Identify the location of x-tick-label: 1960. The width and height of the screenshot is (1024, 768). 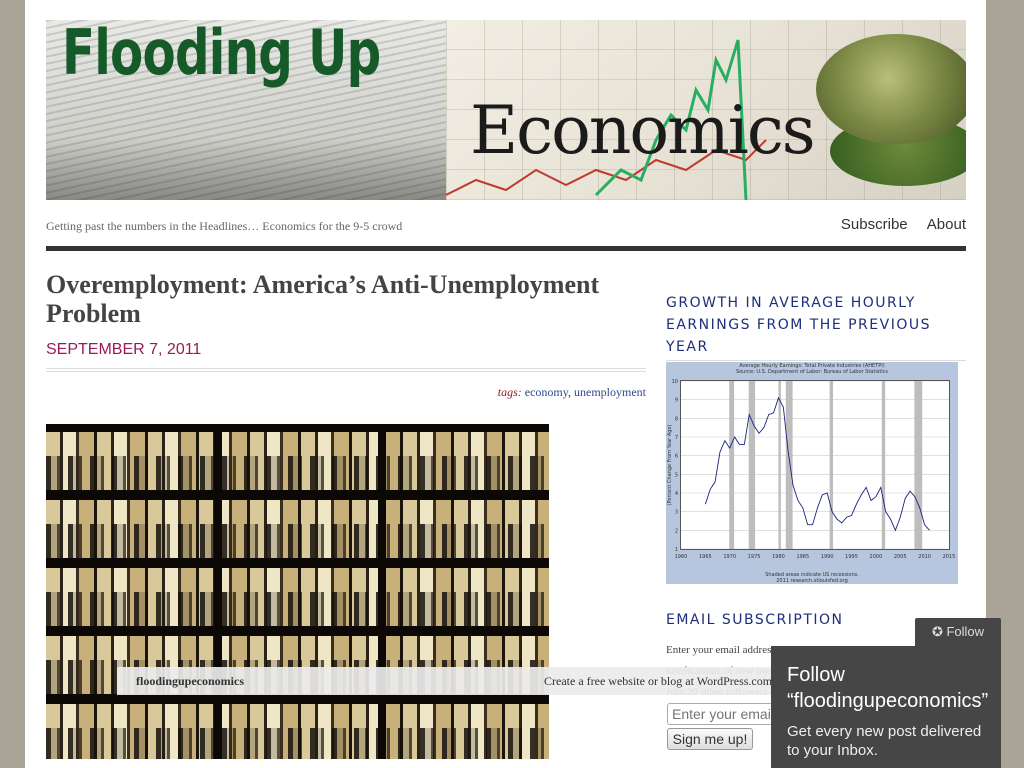
(681, 557).